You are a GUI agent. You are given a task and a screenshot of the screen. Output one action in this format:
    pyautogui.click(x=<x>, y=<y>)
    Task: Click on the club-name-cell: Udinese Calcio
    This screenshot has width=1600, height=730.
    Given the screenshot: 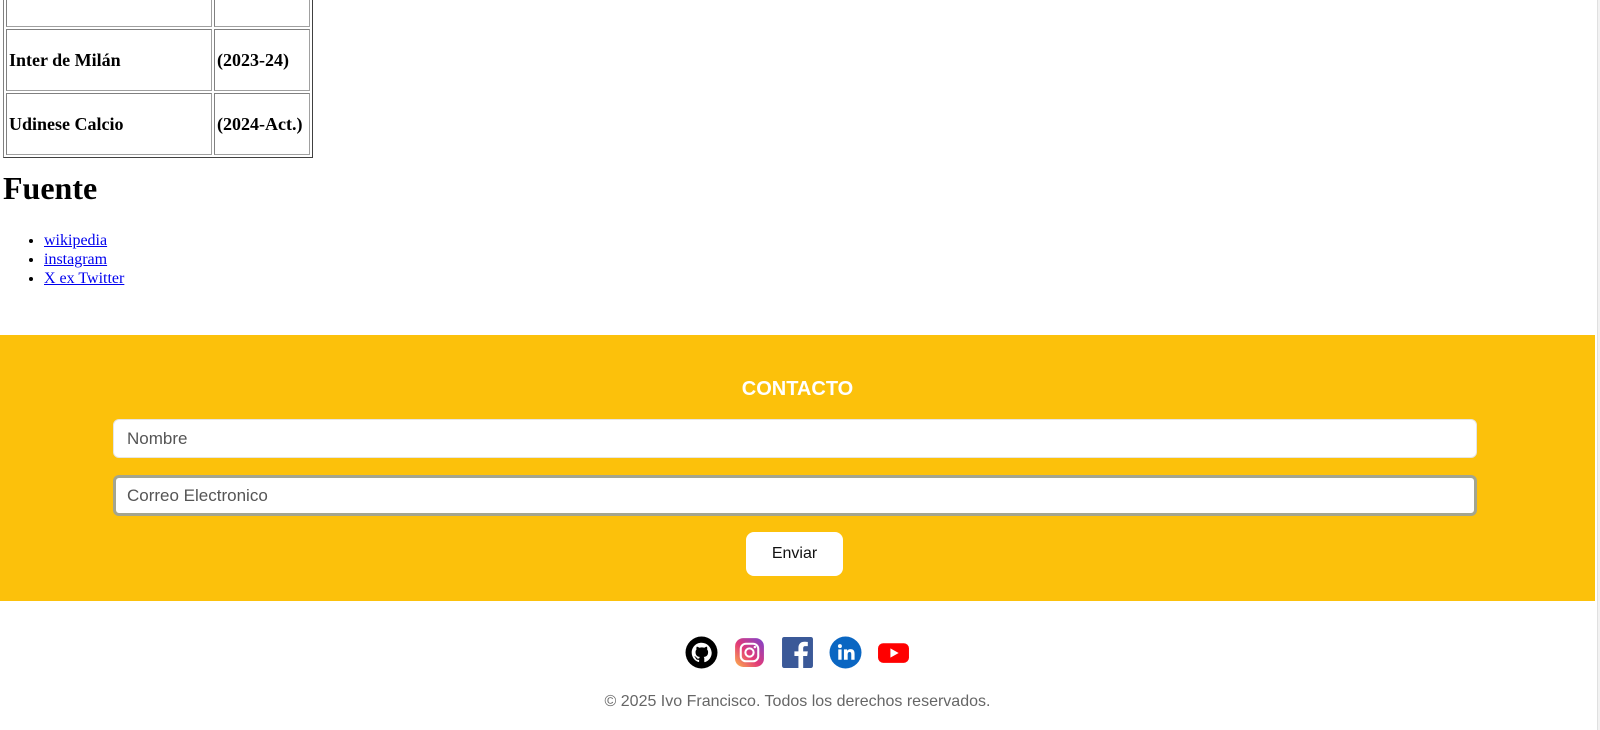 What is the action you would take?
    pyautogui.click(x=109, y=124)
    